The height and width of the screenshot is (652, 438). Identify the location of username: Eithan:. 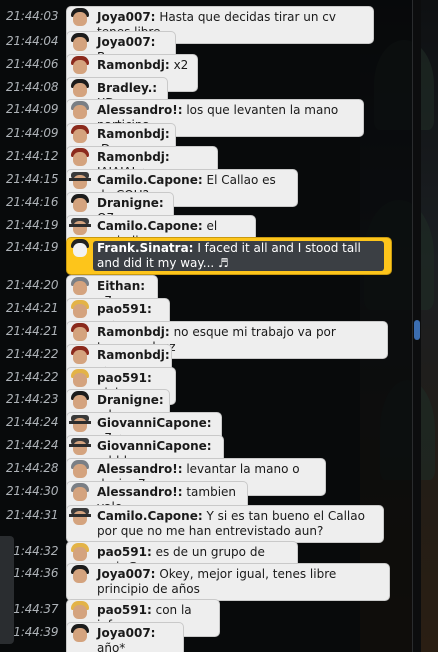
(121, 286).